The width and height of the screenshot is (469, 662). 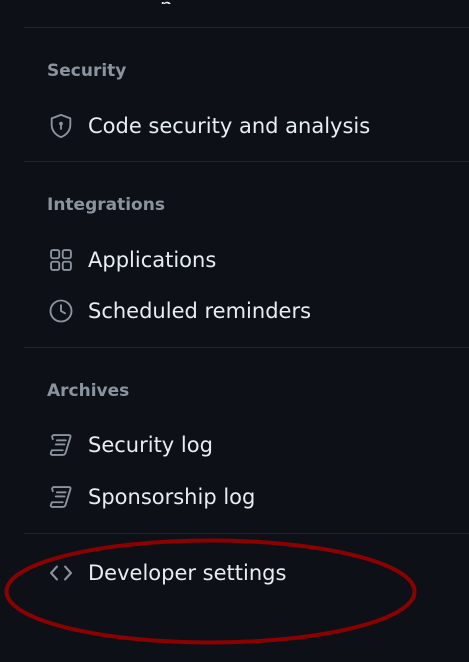 I want to click on clock-icon, so click(x=61, y=311).